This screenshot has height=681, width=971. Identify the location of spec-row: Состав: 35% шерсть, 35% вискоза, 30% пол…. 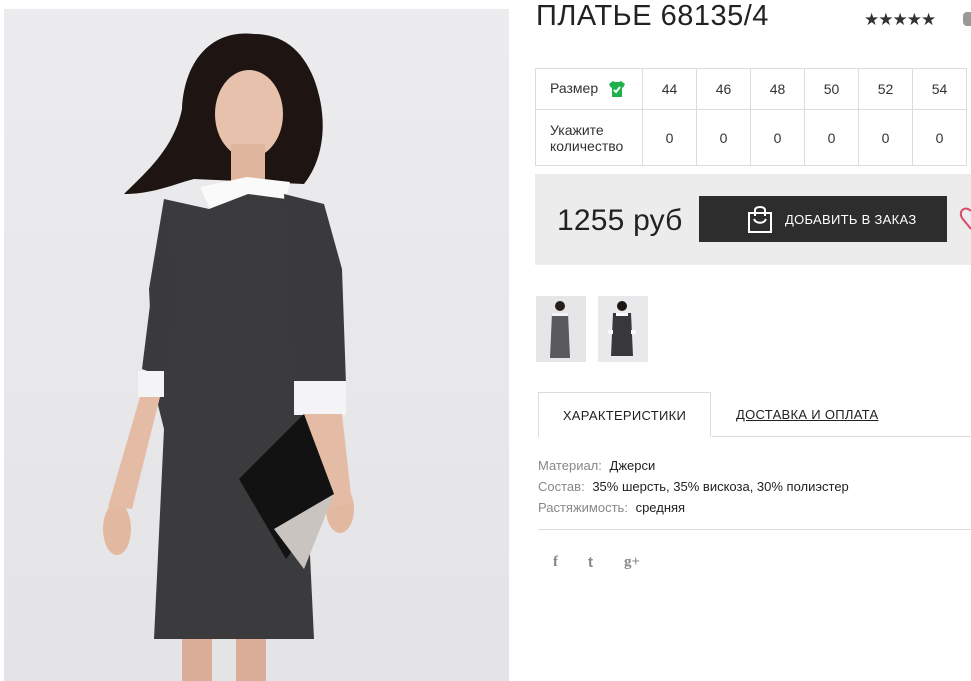
(693, 486).